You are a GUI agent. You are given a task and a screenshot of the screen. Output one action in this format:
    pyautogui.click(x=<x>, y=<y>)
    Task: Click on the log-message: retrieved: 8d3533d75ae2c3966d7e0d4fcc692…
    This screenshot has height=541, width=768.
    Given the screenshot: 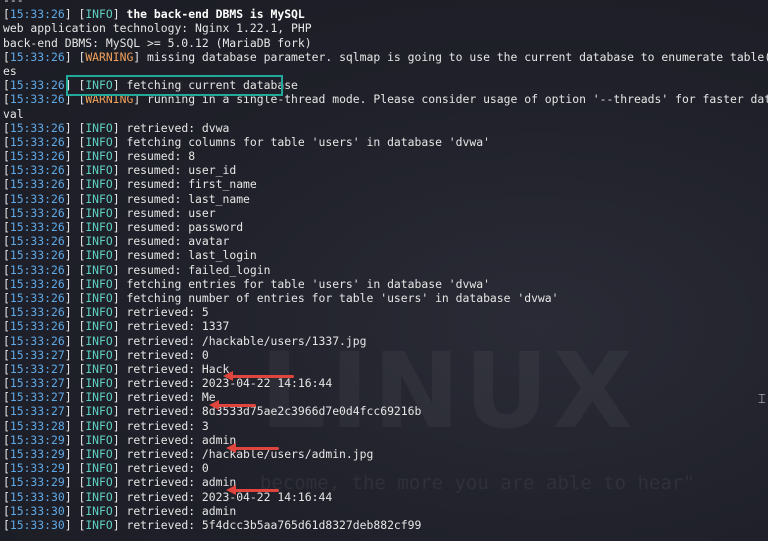 What is the action you would take?
    pyautogui.click(x=274, y=411)
    